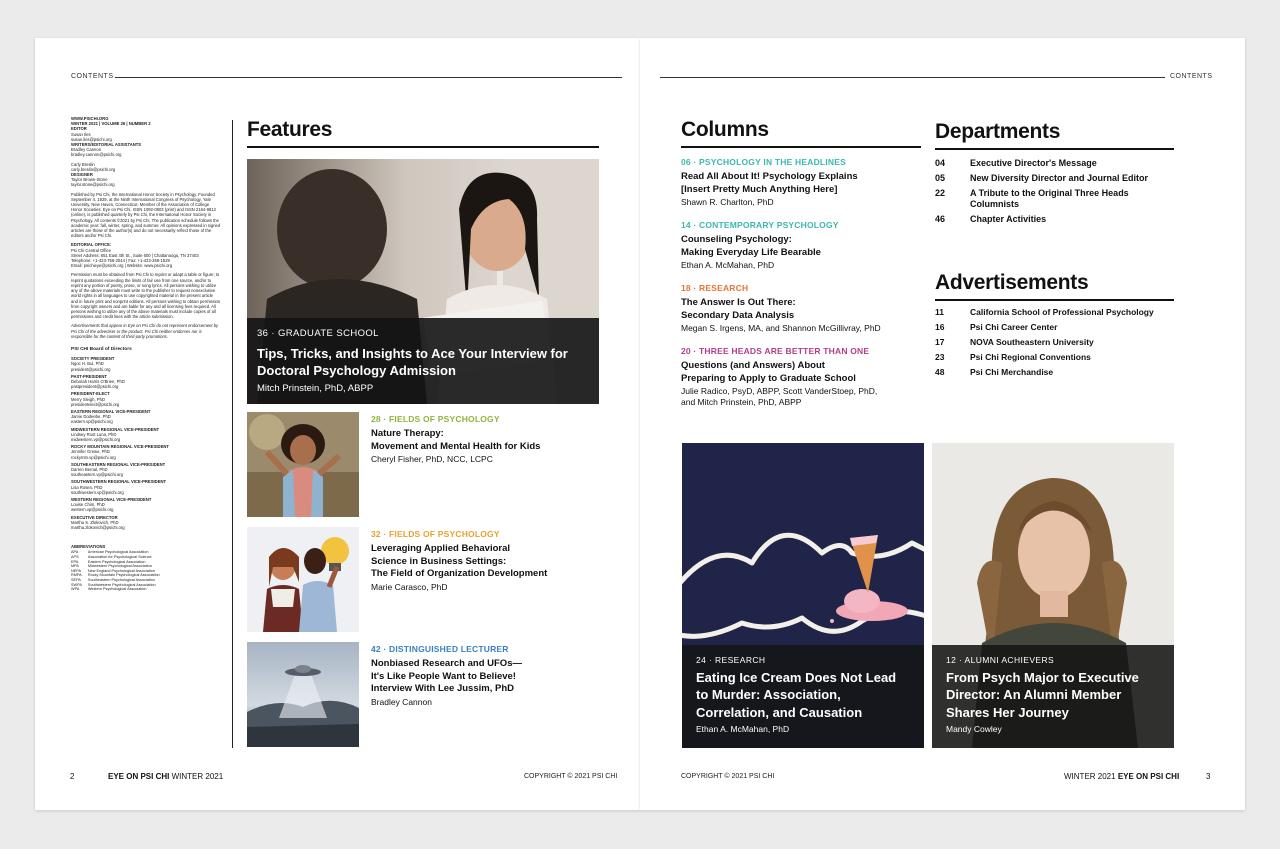 The height and width of the screenshot is (849, 1280). Describe the element at coordinates (92, 509) in the screenshot. I see `board-email: western.vp@psichi.org` at that location.